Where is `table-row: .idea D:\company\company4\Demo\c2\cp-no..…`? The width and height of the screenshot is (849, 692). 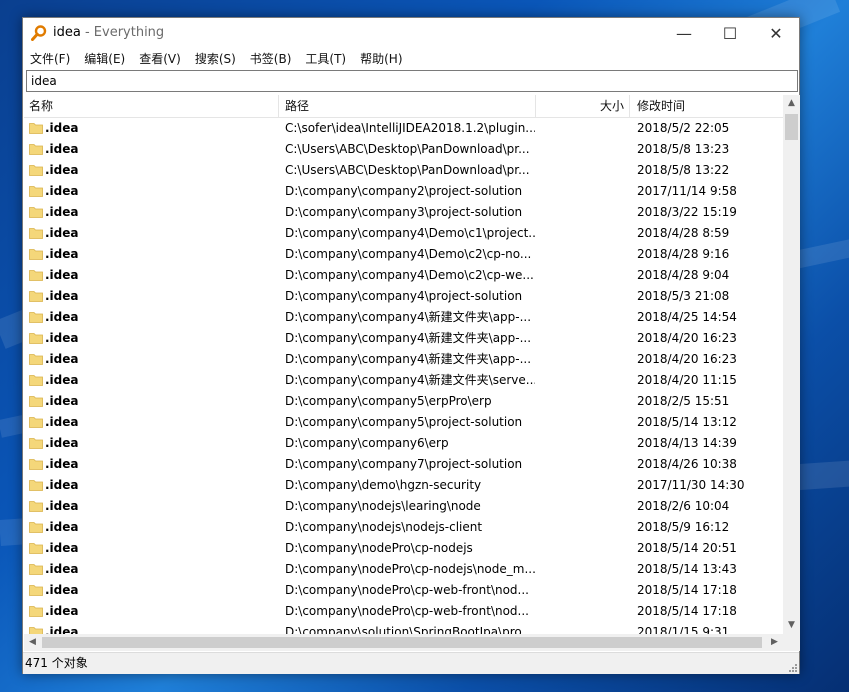 table-row: .idea D:\company\company4\Demo\c2\cp-no..… is located at coordinates (403, 254).